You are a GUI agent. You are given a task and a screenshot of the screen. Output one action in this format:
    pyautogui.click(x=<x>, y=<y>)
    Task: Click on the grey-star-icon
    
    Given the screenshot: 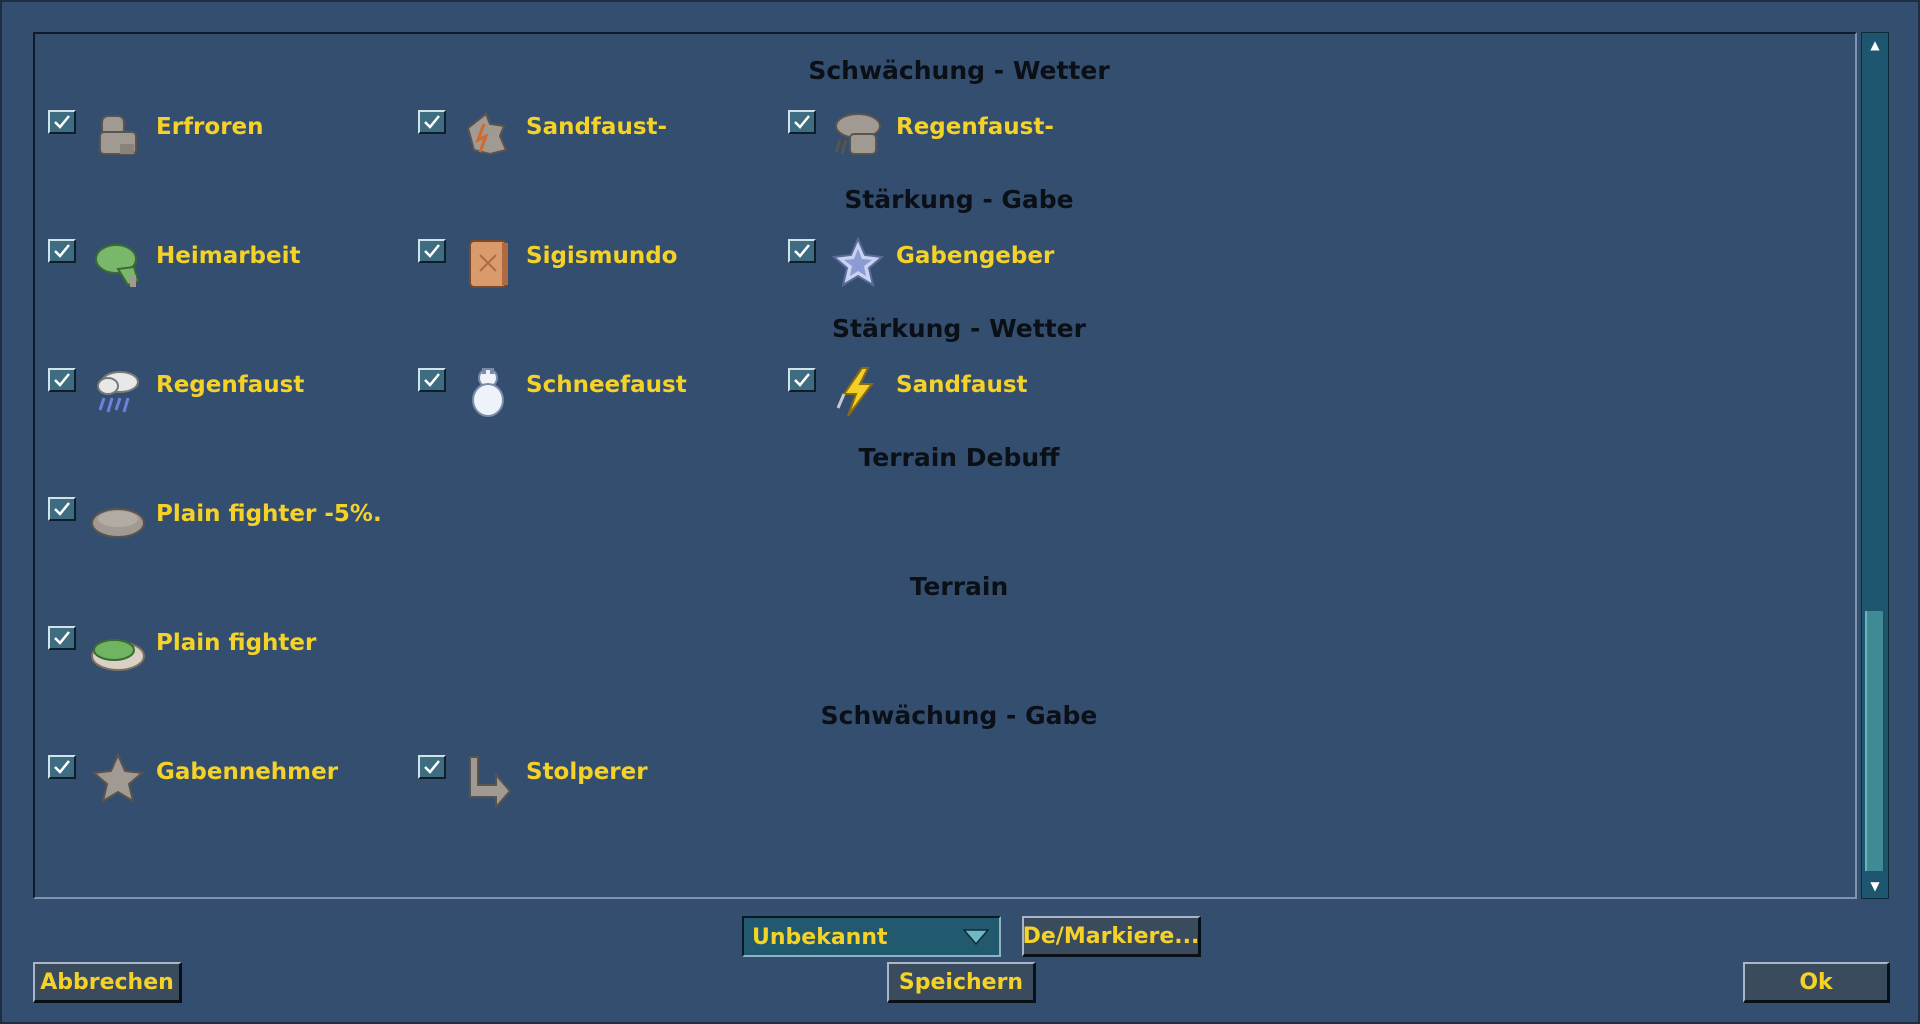 What is the action you would take?
    pyautogui.click(x=118, y=779)
    